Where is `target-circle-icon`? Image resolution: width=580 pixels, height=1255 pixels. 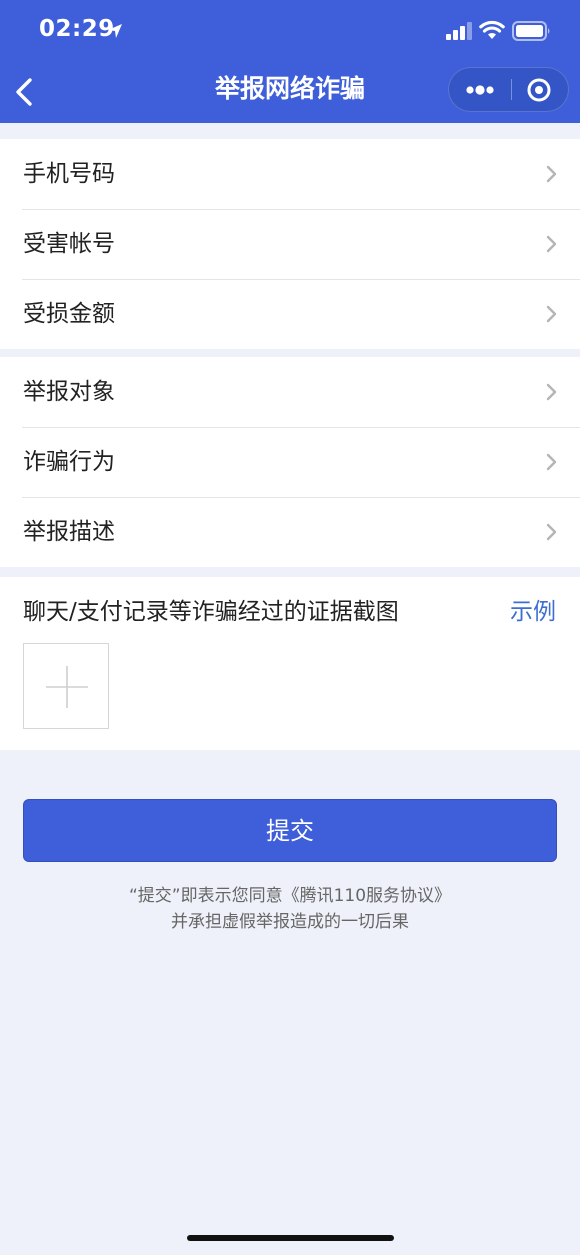 target-circle-icon is located at coordinates (539, 90).